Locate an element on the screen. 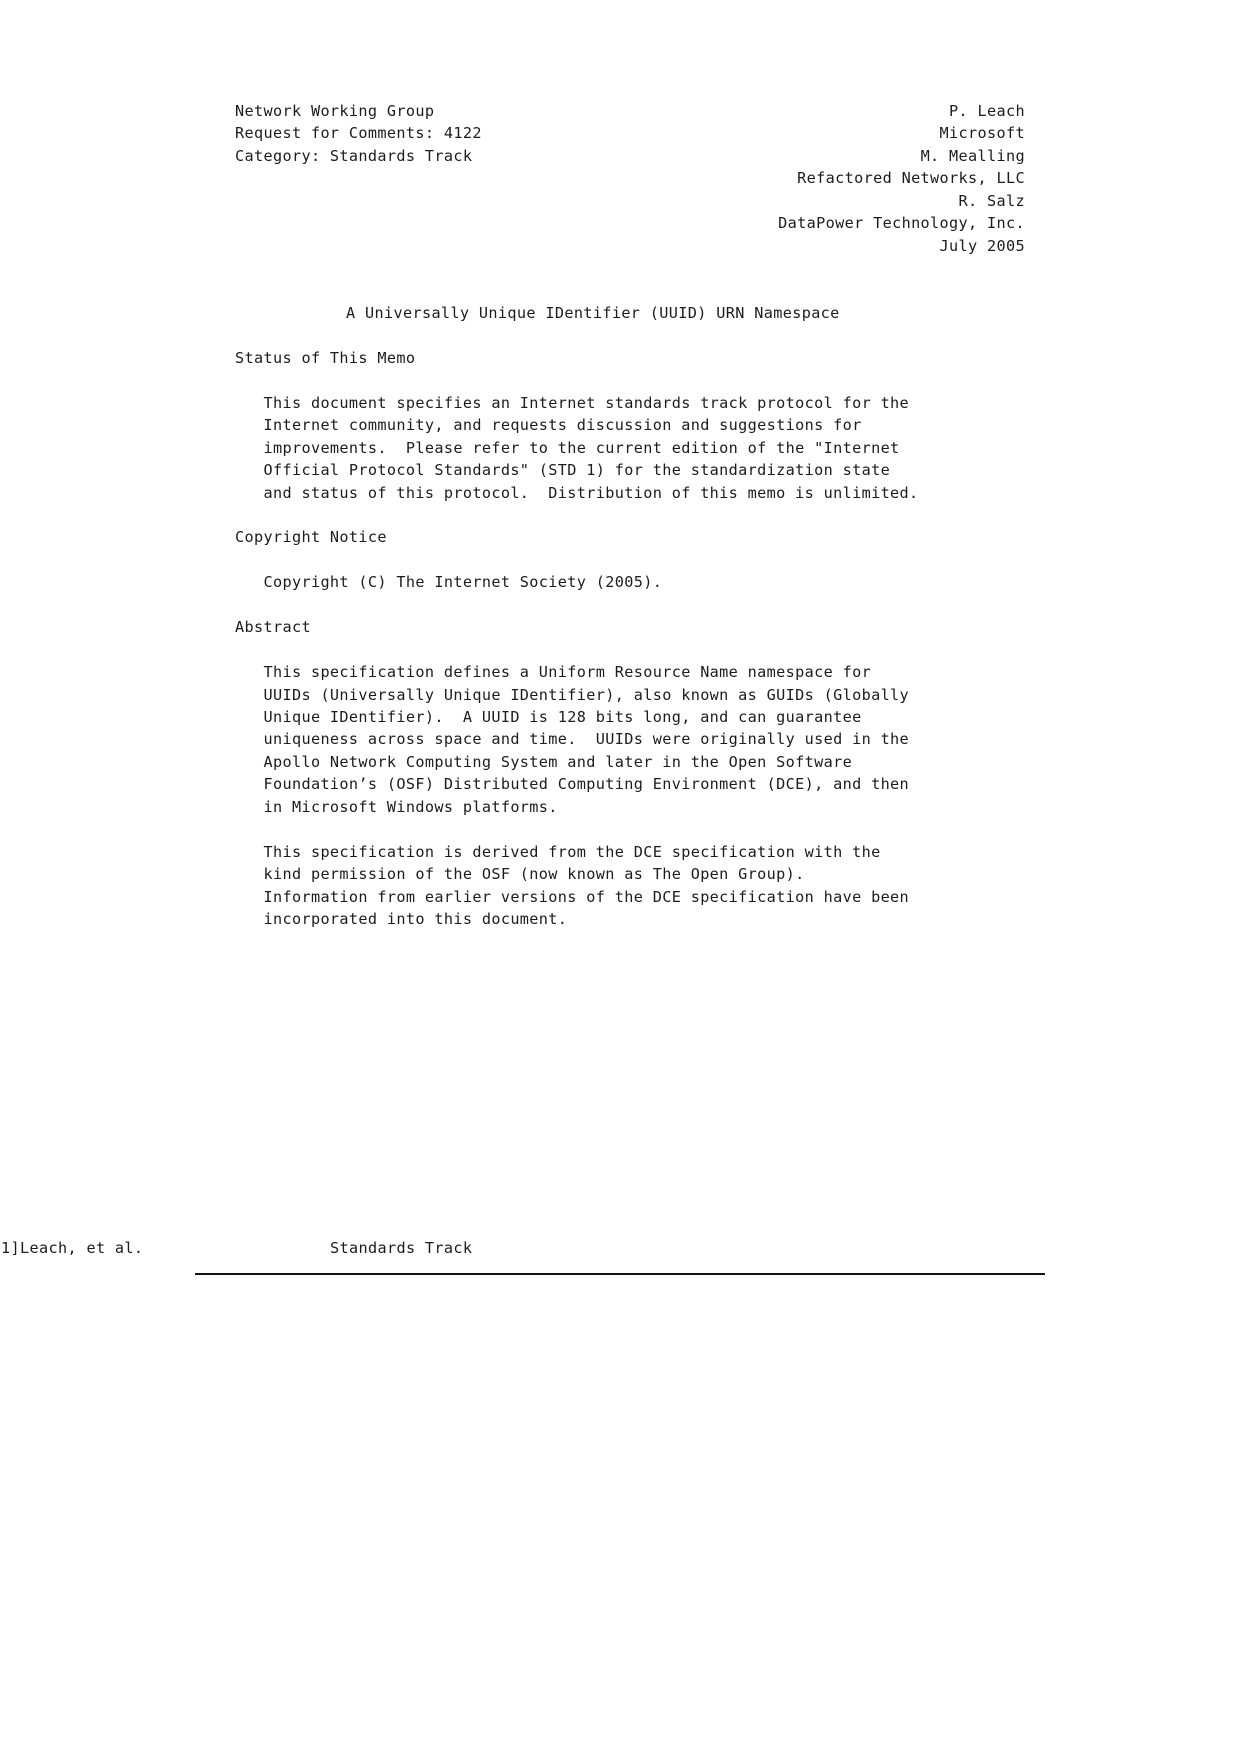 This screenshot has width=1240, height=1755. spacer-after-status is located at coordinates (630, 515).